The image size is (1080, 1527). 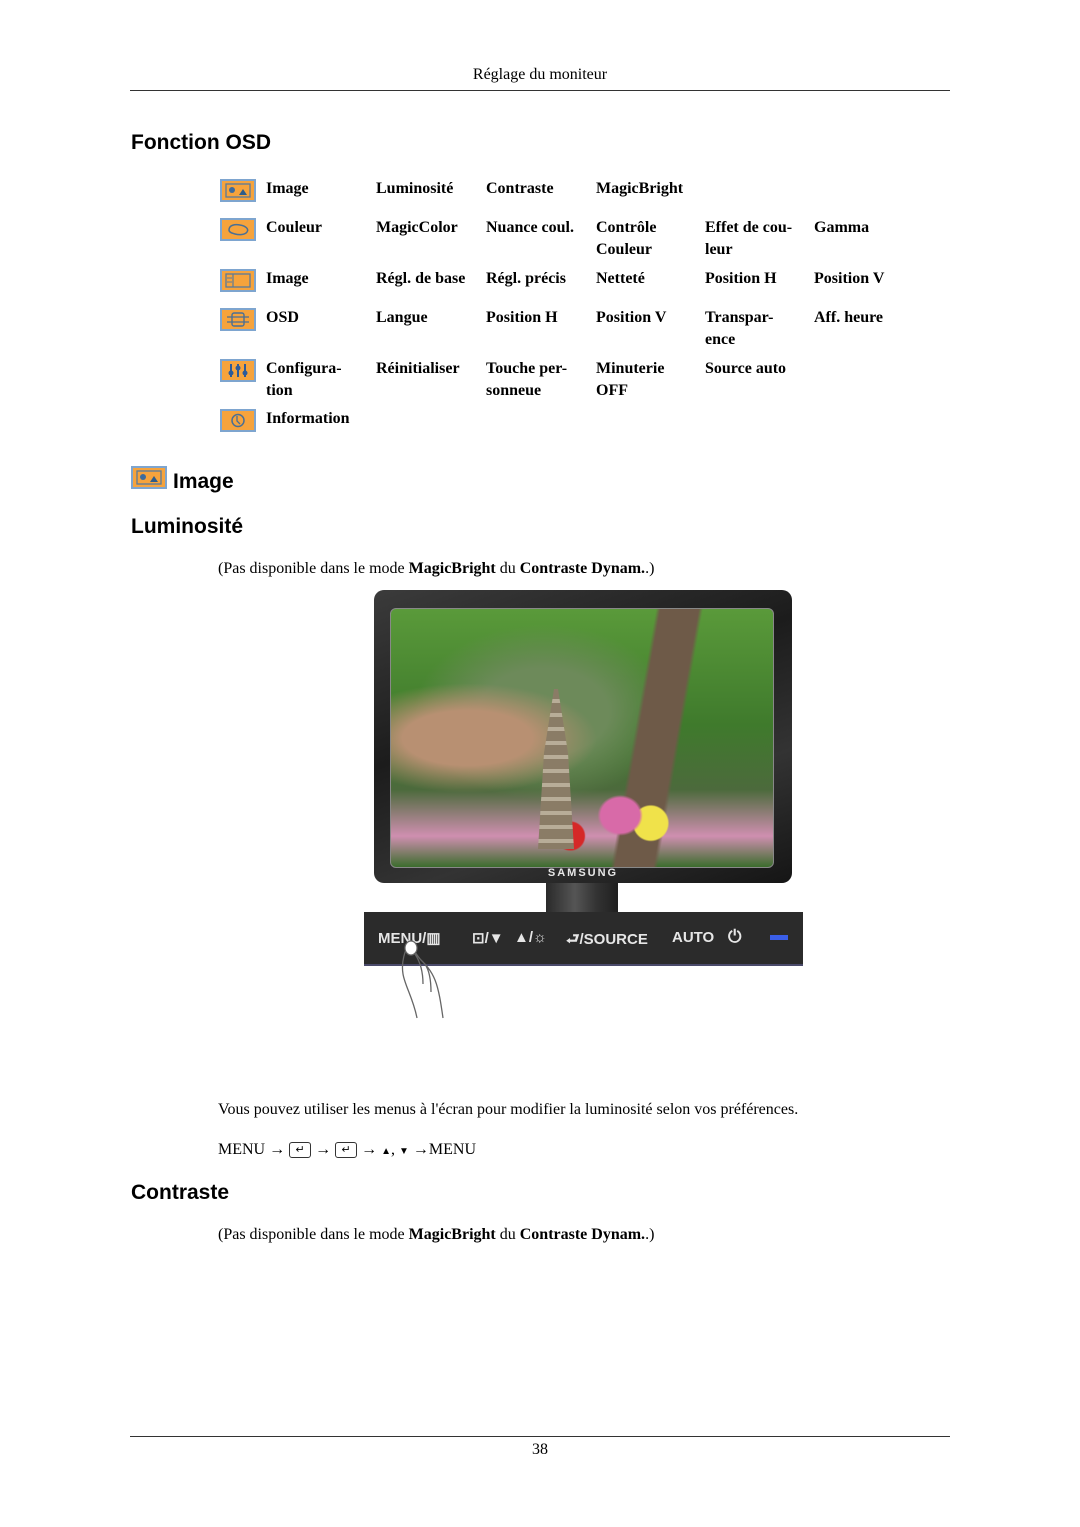 What do you see at coordinates (282, 317) in the screenshot?
I see `osd-menu-category: OSD` at bounding box center [282, 317].